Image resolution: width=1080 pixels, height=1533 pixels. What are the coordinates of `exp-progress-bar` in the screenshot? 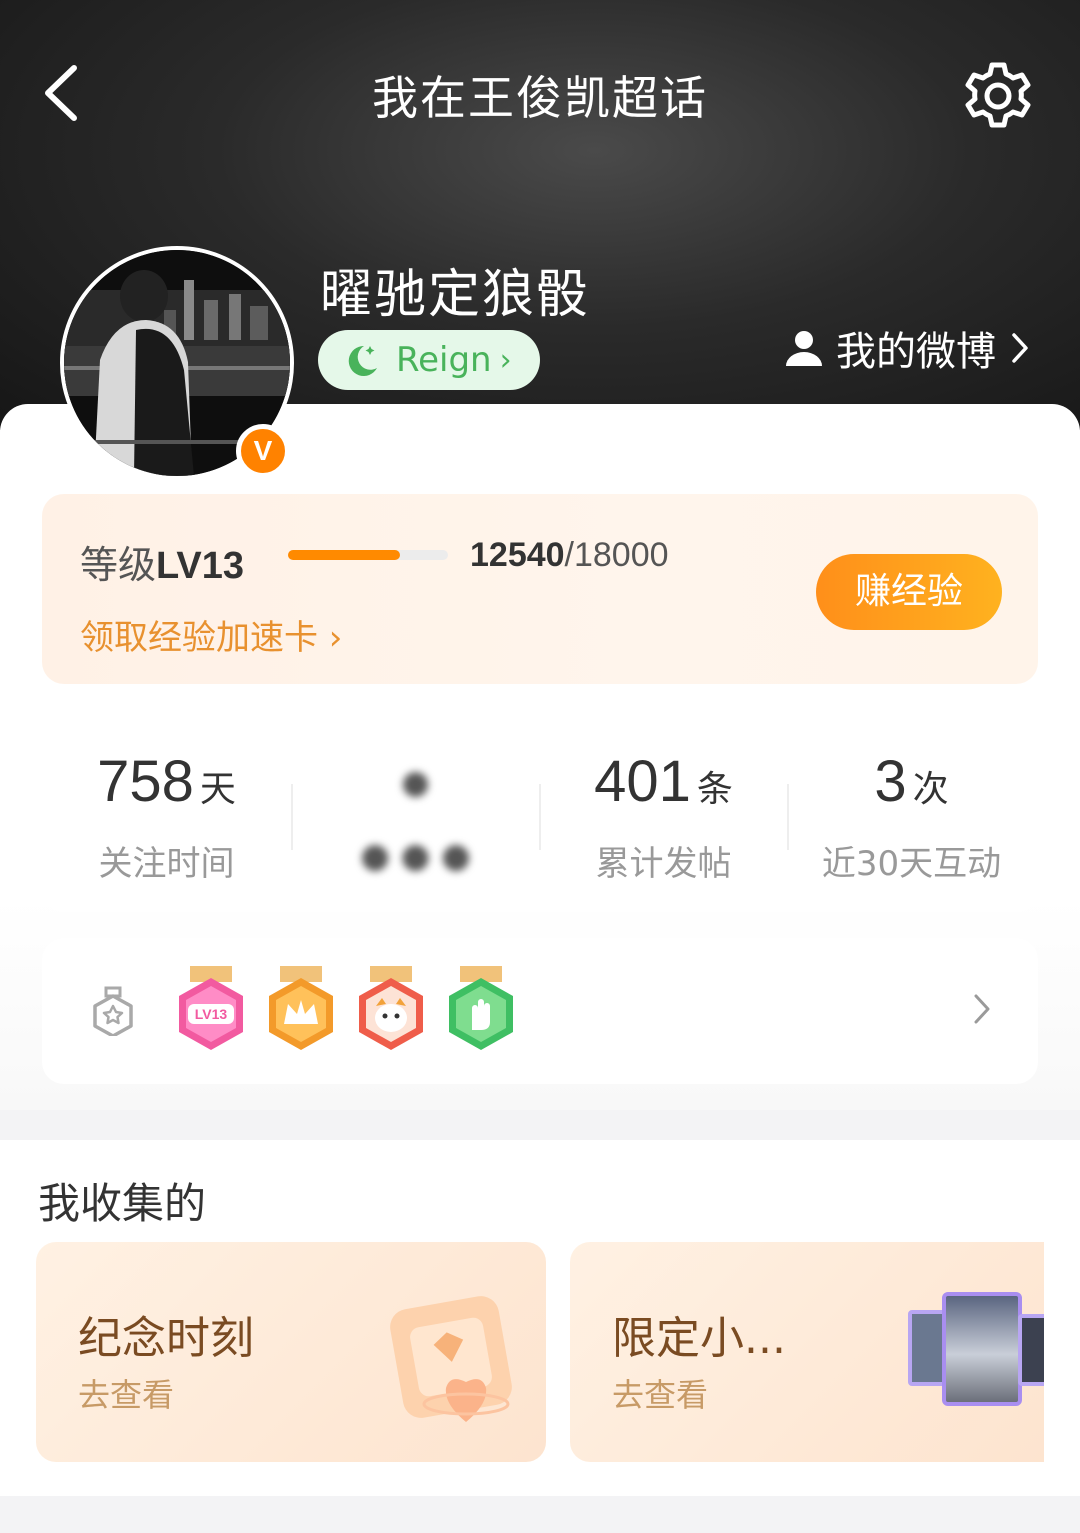 It's located at (368, 555).